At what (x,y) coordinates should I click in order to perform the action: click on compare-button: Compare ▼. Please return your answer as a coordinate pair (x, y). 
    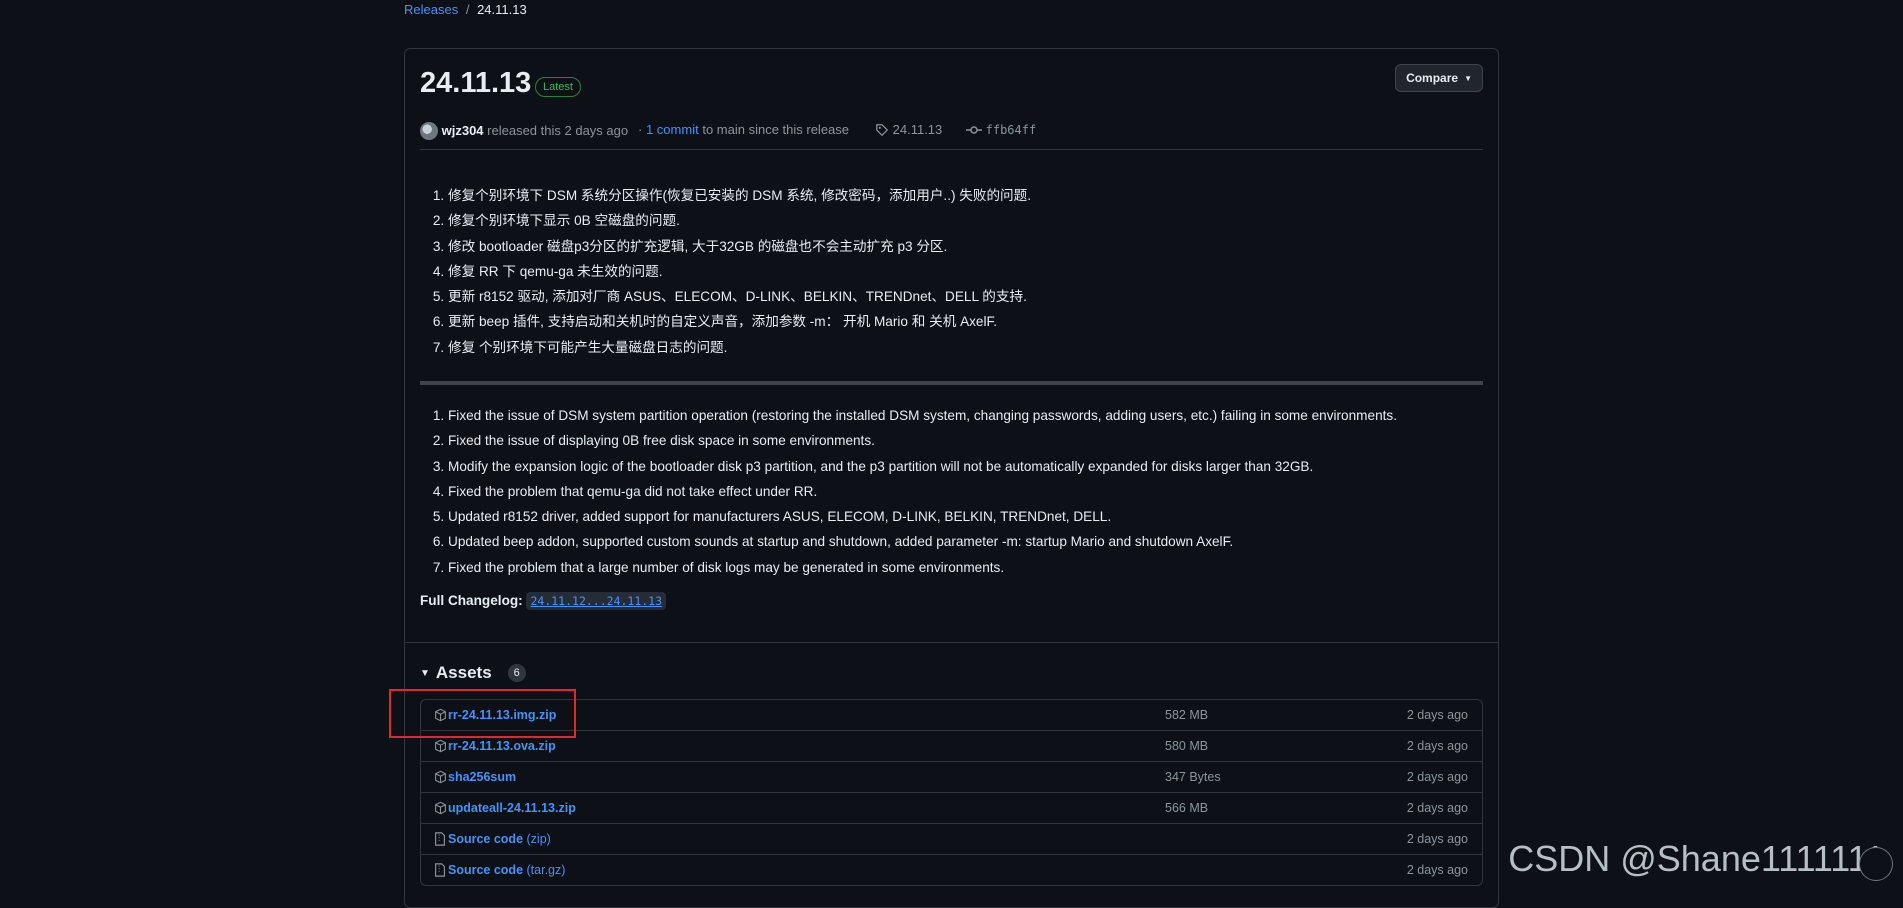
    Looking at the image, I should click on (1439, 78).